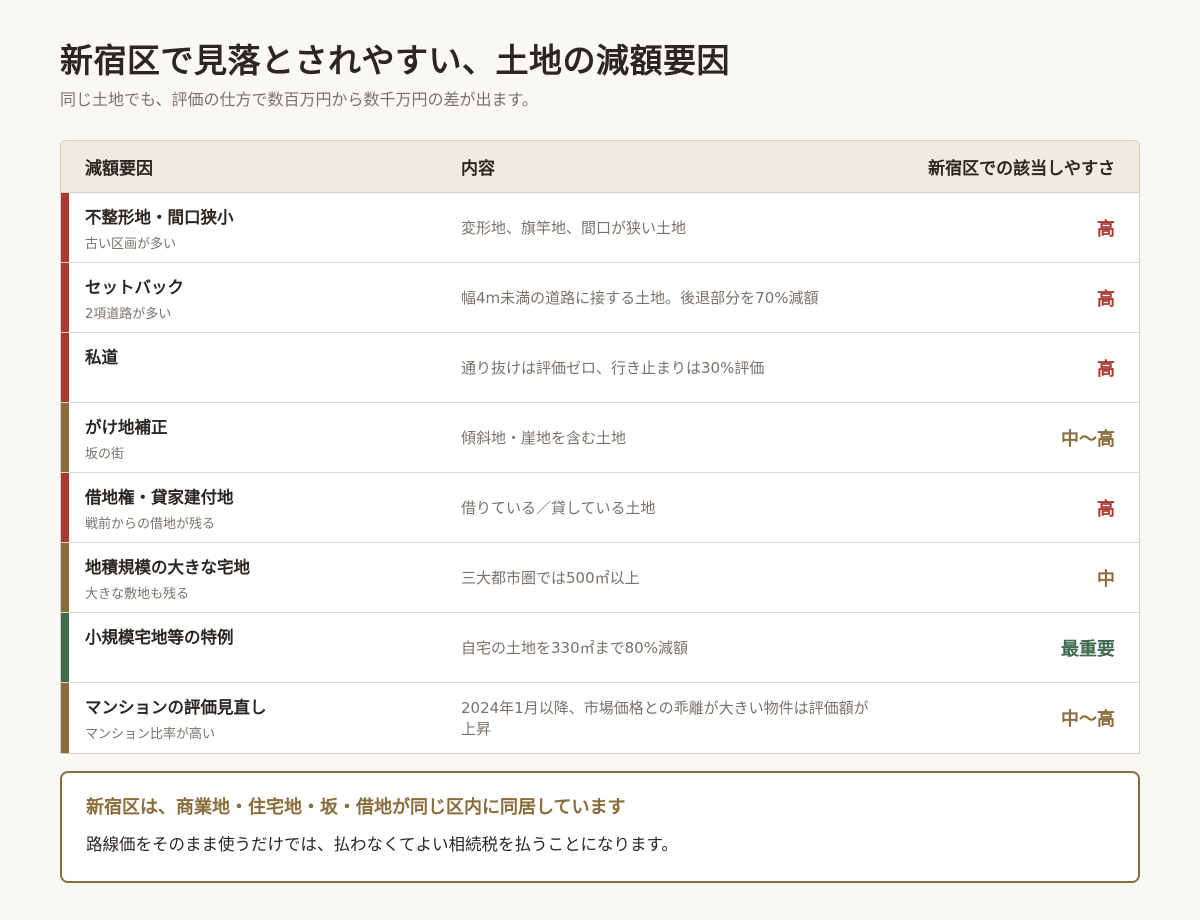 This screenshot has width=1200, height=920. What do you see at coordinates (265, 577) in the screenshot?
I see `factor-cell: 地積規模の大きな宅地大きな敷地も残る` at bounding box center [265, 577].